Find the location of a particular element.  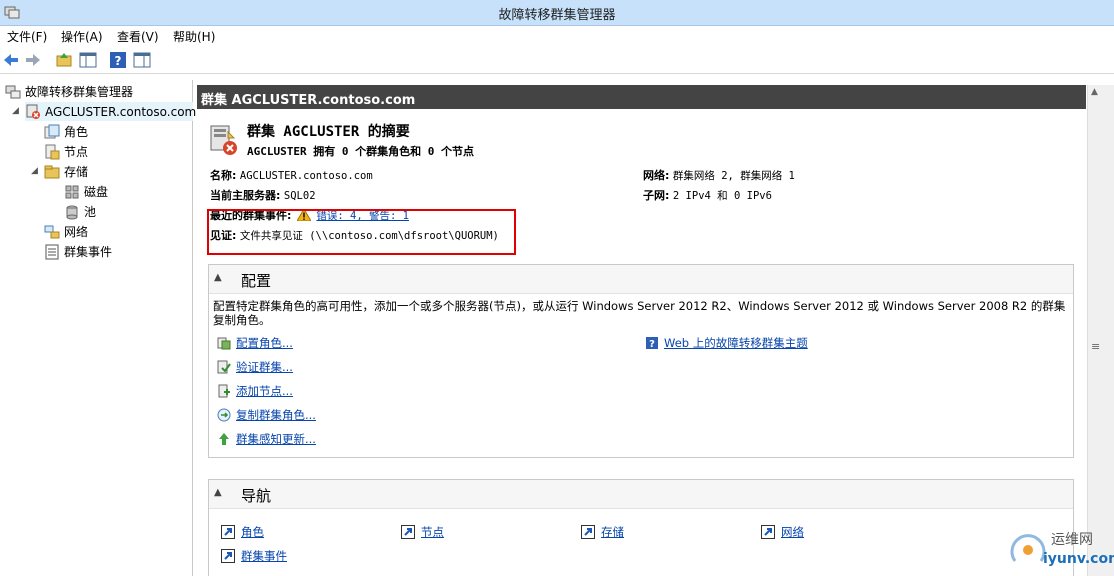

watermark-cn: 运维网 is located at coordinates (1072, 540).